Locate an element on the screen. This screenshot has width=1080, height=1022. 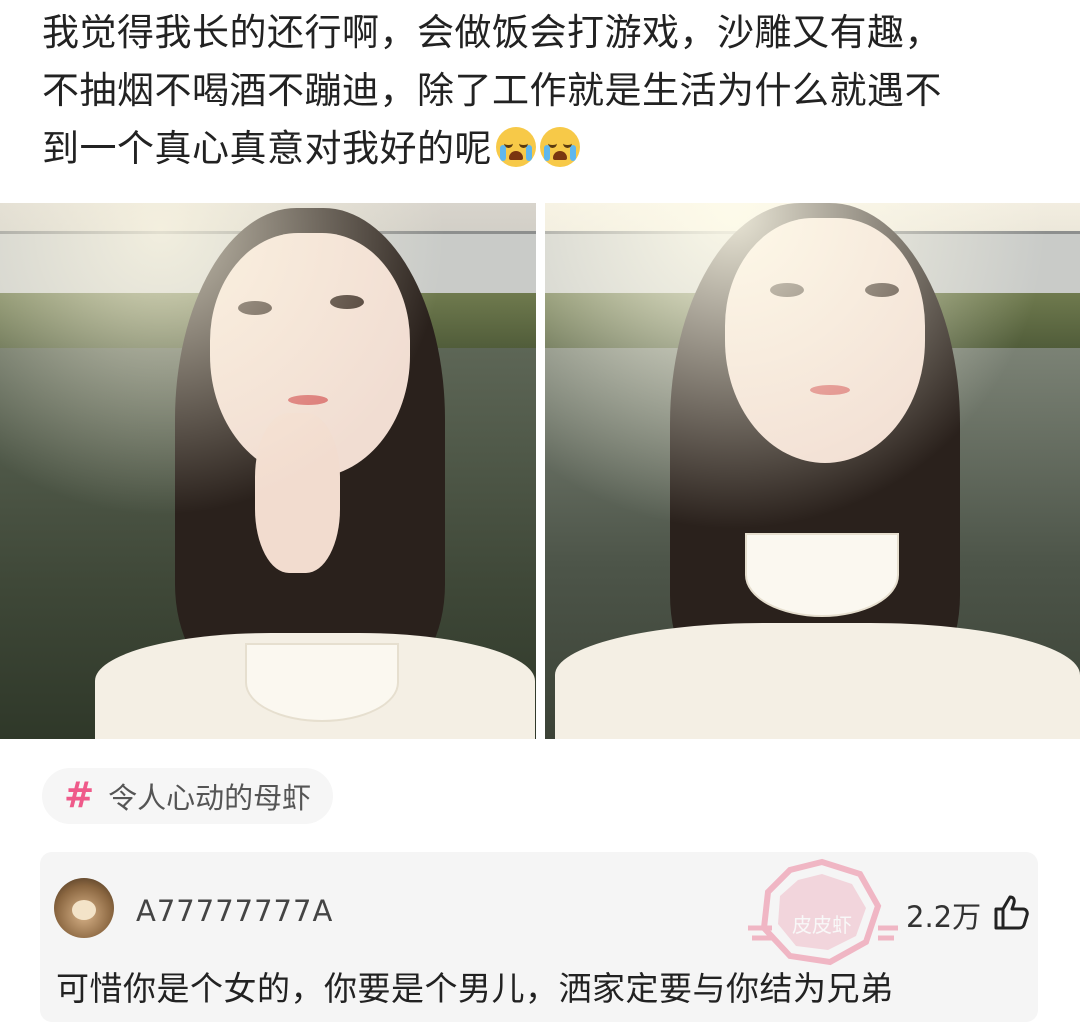
post-line-2: 不抽烟不喝酒不蹦迪，除了工作就是生活为什么就遇不 is located at coordinates (492, 90).